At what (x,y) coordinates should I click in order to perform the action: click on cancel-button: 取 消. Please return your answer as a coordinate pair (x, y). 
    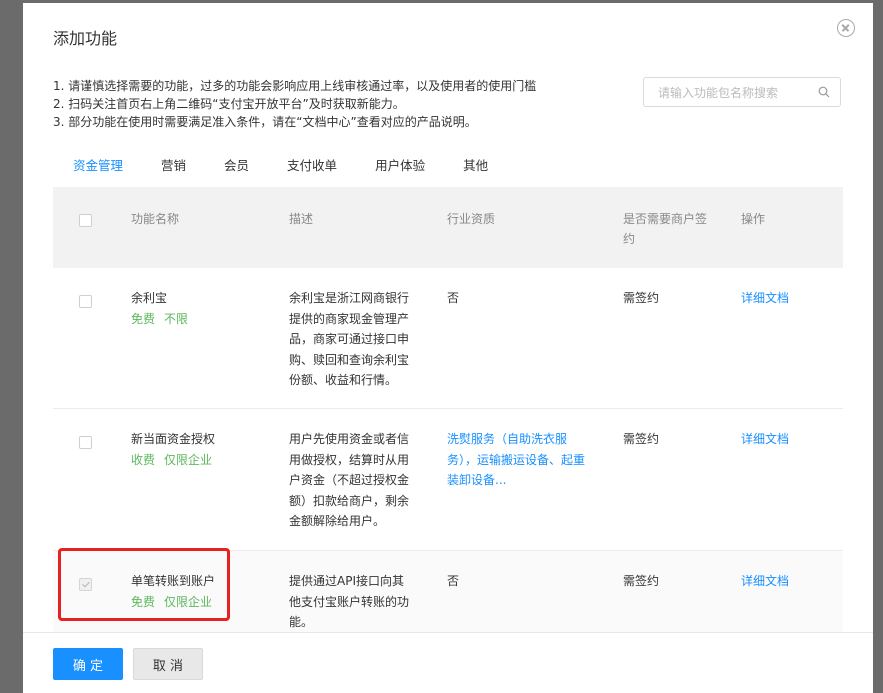
    Looking at the image, I should click on (168, 664).